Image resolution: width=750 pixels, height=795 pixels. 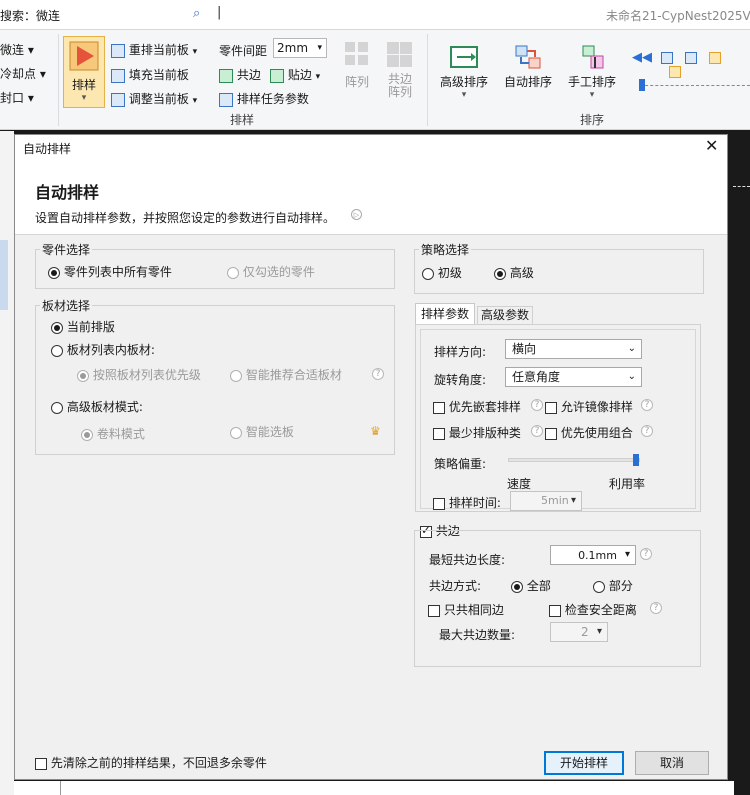 I want to click on fill-sheet-icon, so click(x=118, y=75).